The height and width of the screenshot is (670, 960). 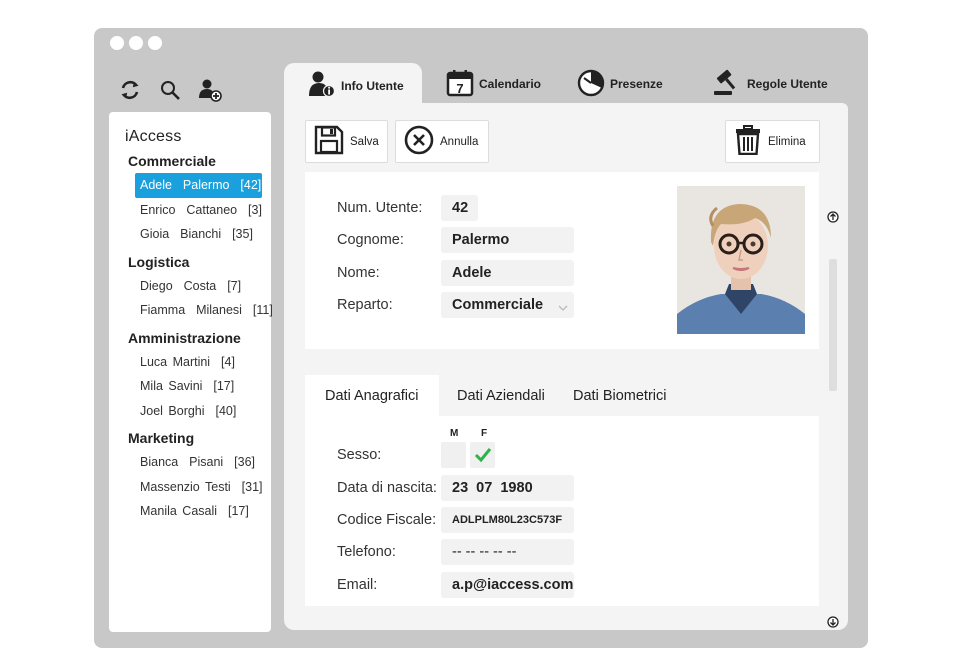 I want to click on num-utente-label: Num. Utente:, so click(x=380, y=208).